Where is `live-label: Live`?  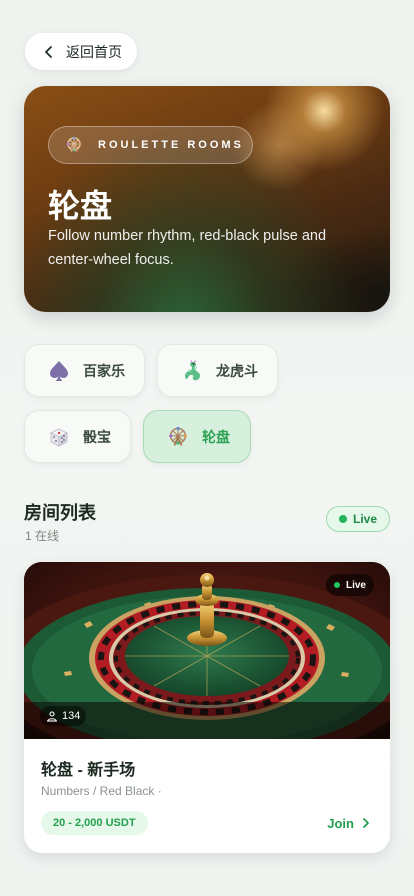 live-label: Live is located at coordinates (364, 519).